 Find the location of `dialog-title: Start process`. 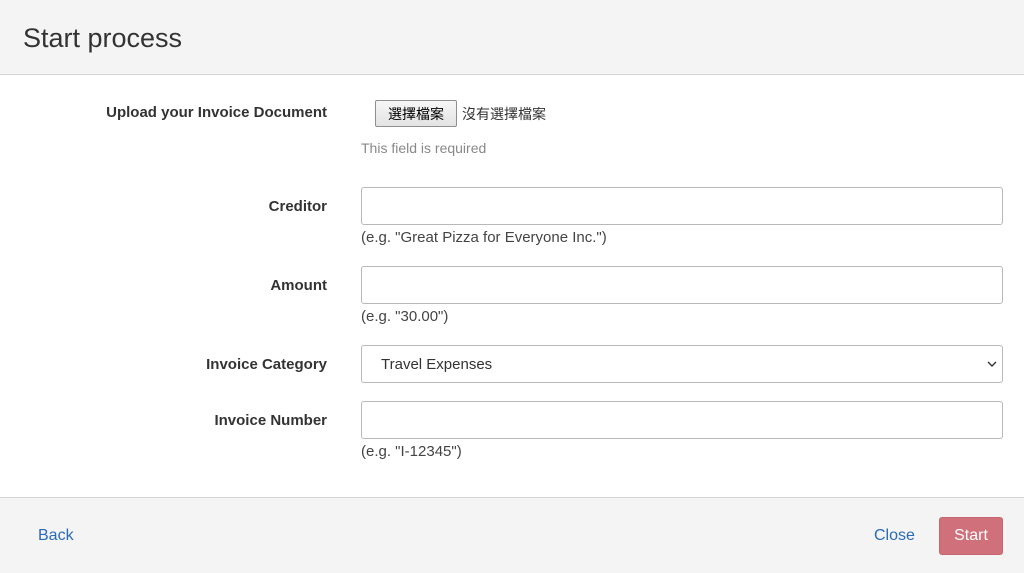

dialog-title: Start process is located at coordinates (103, 38).